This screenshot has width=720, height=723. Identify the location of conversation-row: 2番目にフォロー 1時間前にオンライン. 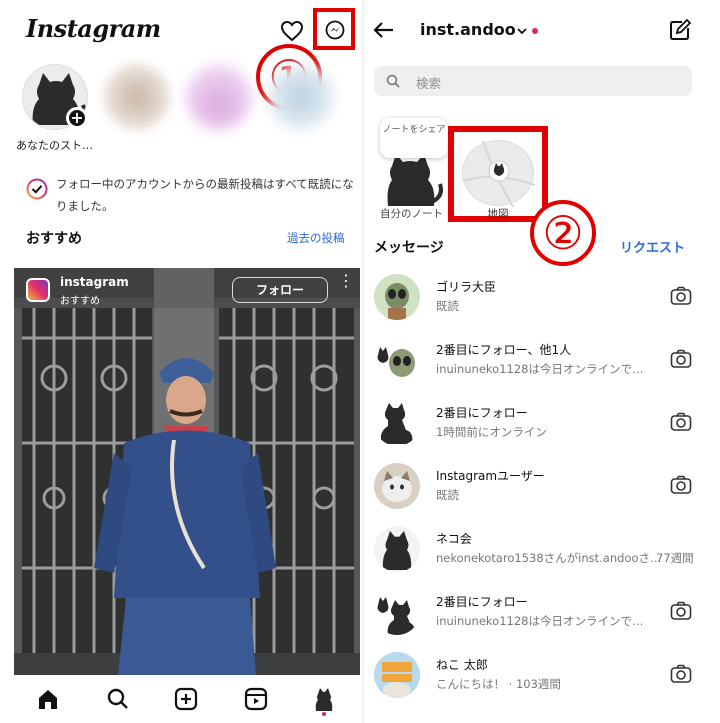
(542, 426).